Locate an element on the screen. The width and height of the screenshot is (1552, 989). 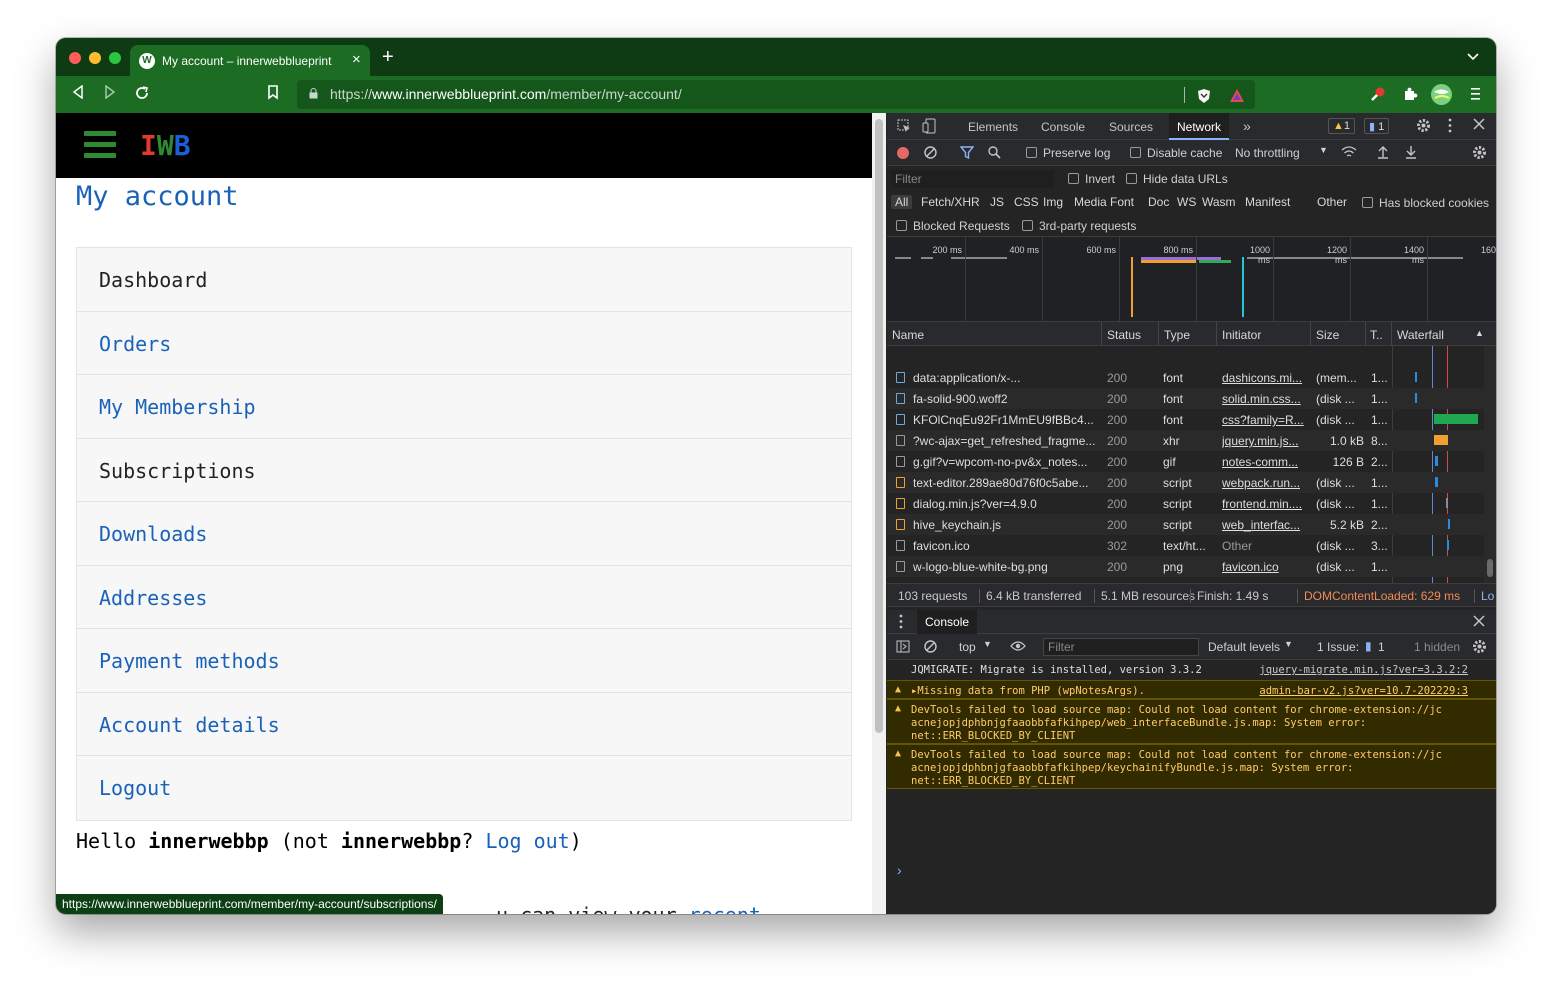
close-window-button is located at coordinates (75, 58).